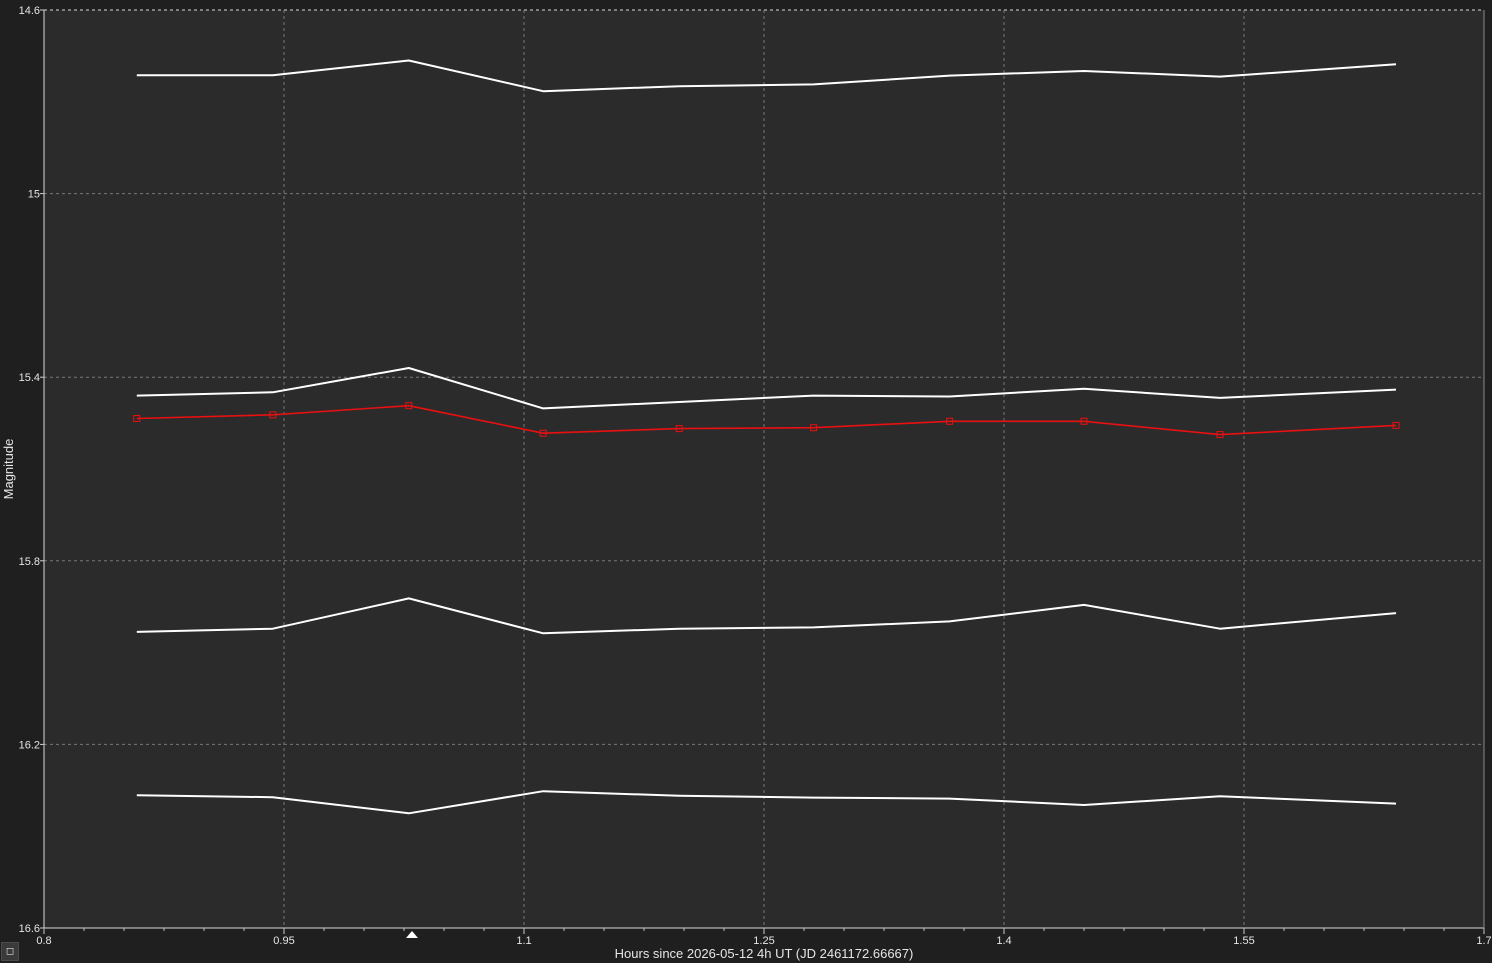  Describe the element at coordinates (1243, 941) in the screenshot. I see `x-tick-label: 1.55` at that location.